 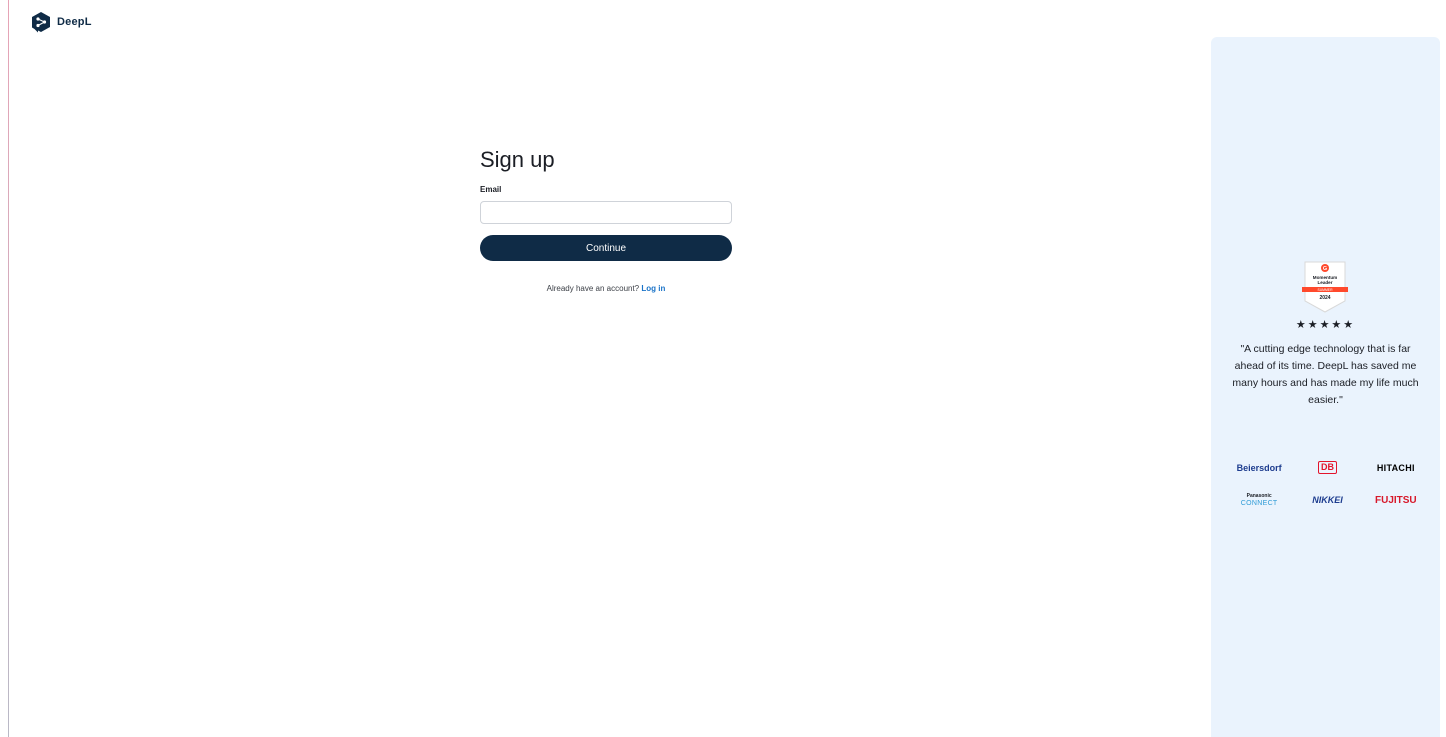 What do you see at coordinates (1325, 325) in the screenshot?
I see `star-rating: ★★★★★` at bounding box center [1325, 325].